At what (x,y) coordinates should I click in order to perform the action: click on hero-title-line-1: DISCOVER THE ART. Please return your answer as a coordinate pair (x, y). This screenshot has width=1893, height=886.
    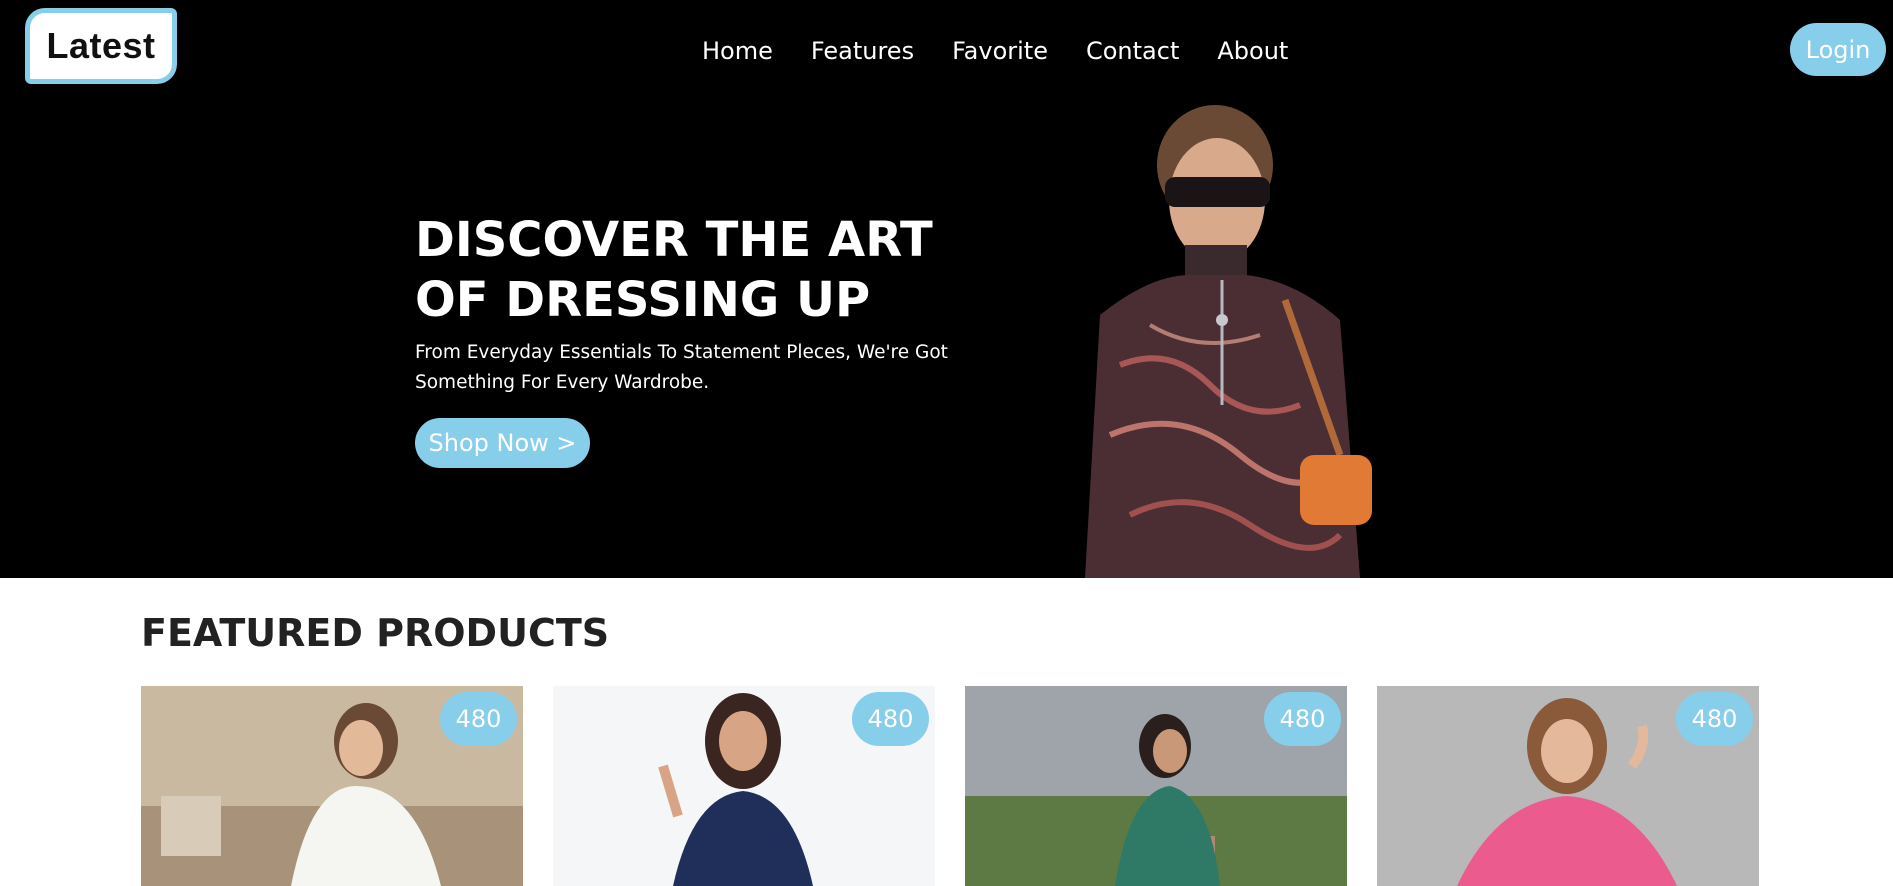
    Looking at the image, I should click on (674, 240).